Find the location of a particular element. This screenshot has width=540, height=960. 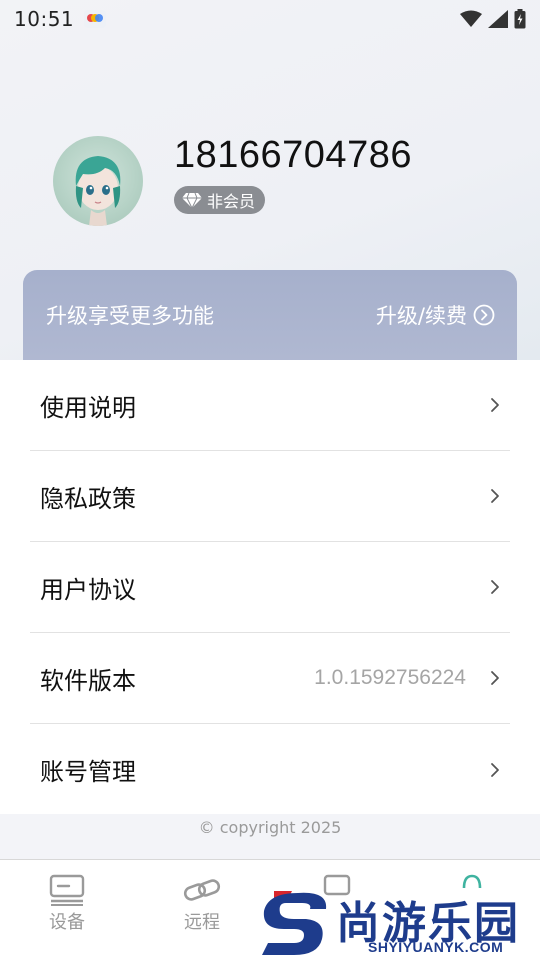

menu-item-label: 使用说明 is located at coordinates (88, 407).